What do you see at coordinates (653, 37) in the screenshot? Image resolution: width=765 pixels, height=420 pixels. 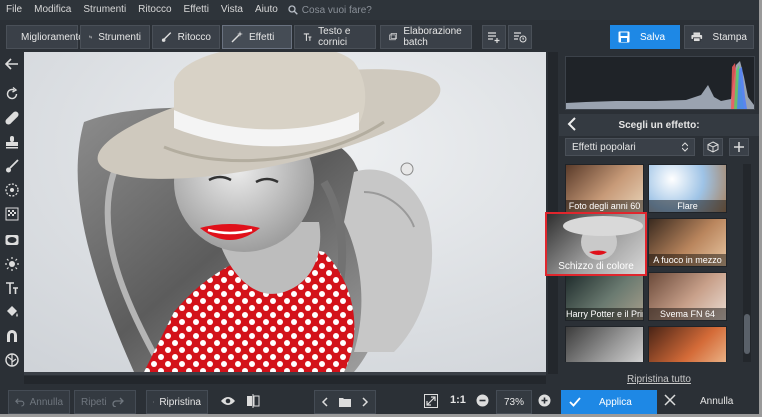 I see `save-label: Salva` at bounding box center [653, 37].